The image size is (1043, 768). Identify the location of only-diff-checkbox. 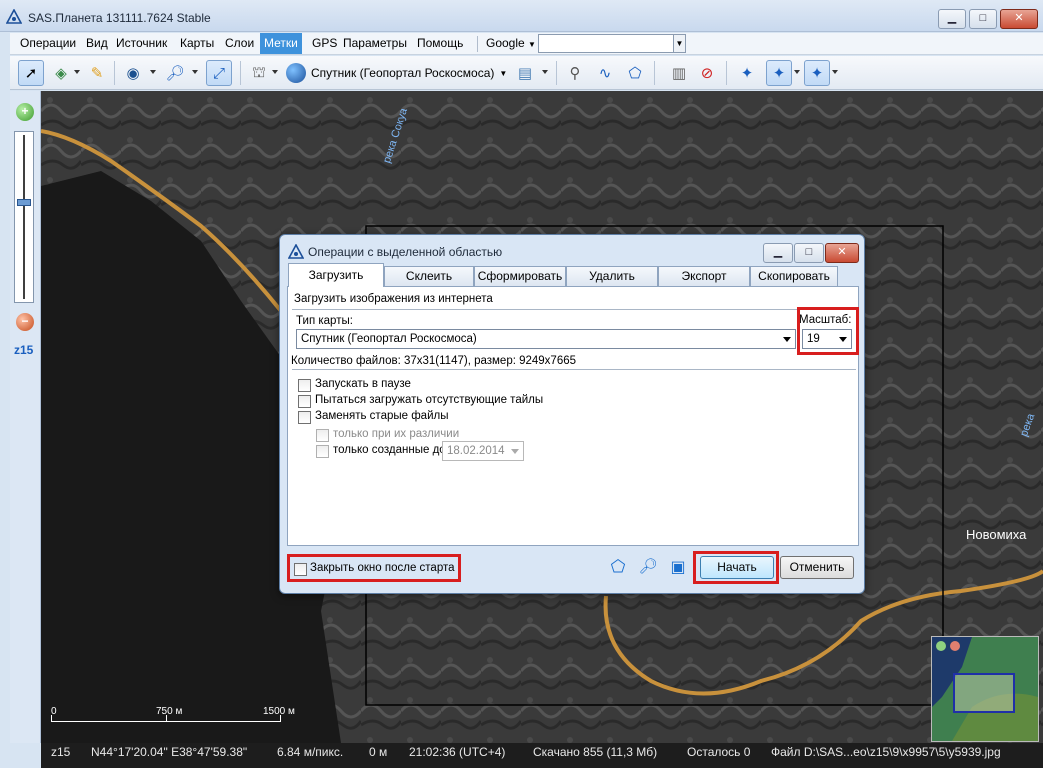
(322, 435).